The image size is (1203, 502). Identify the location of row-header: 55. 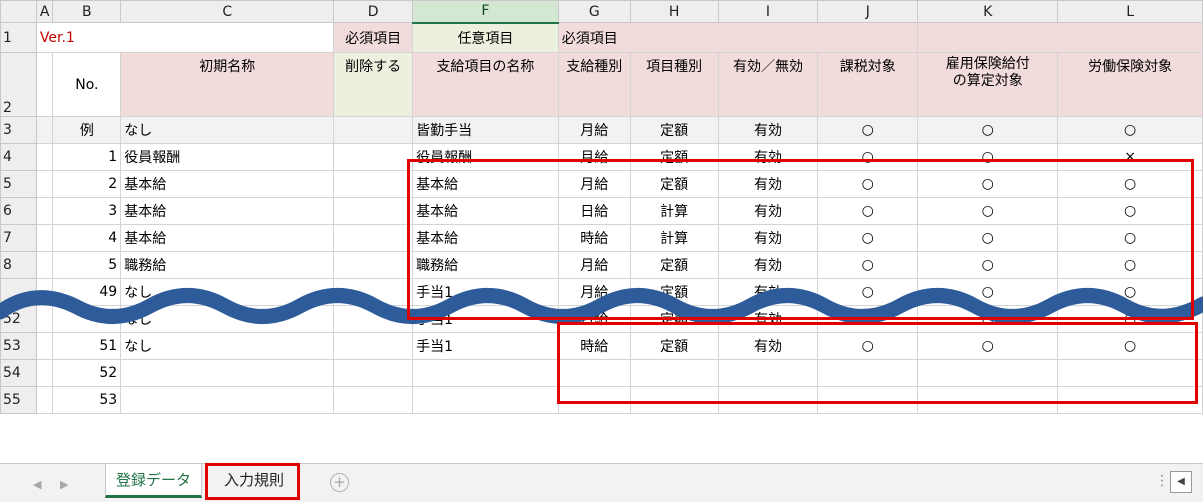
(18, 400).